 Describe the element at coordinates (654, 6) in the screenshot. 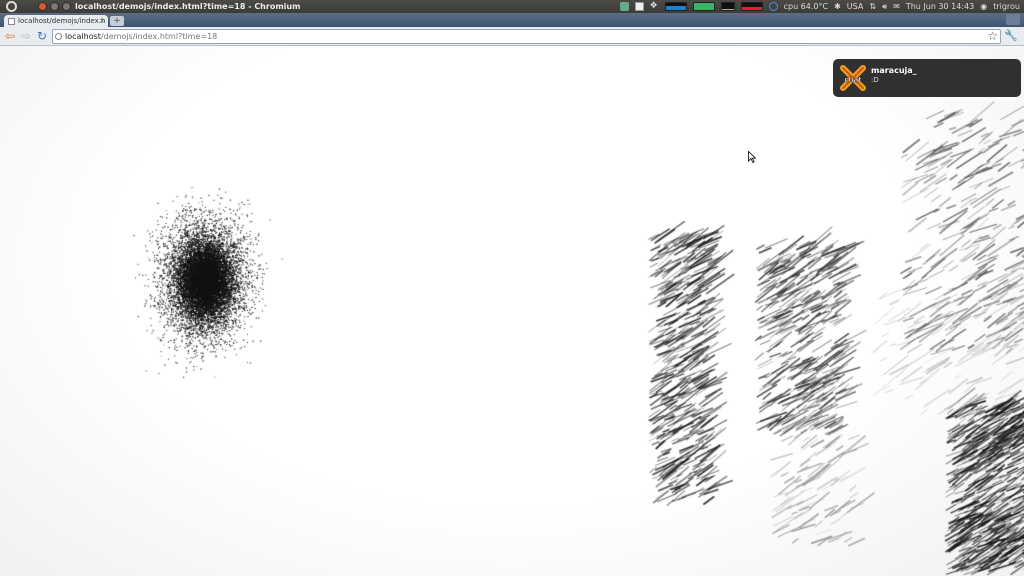

I see `dropbox-icon: ❖` at that location.